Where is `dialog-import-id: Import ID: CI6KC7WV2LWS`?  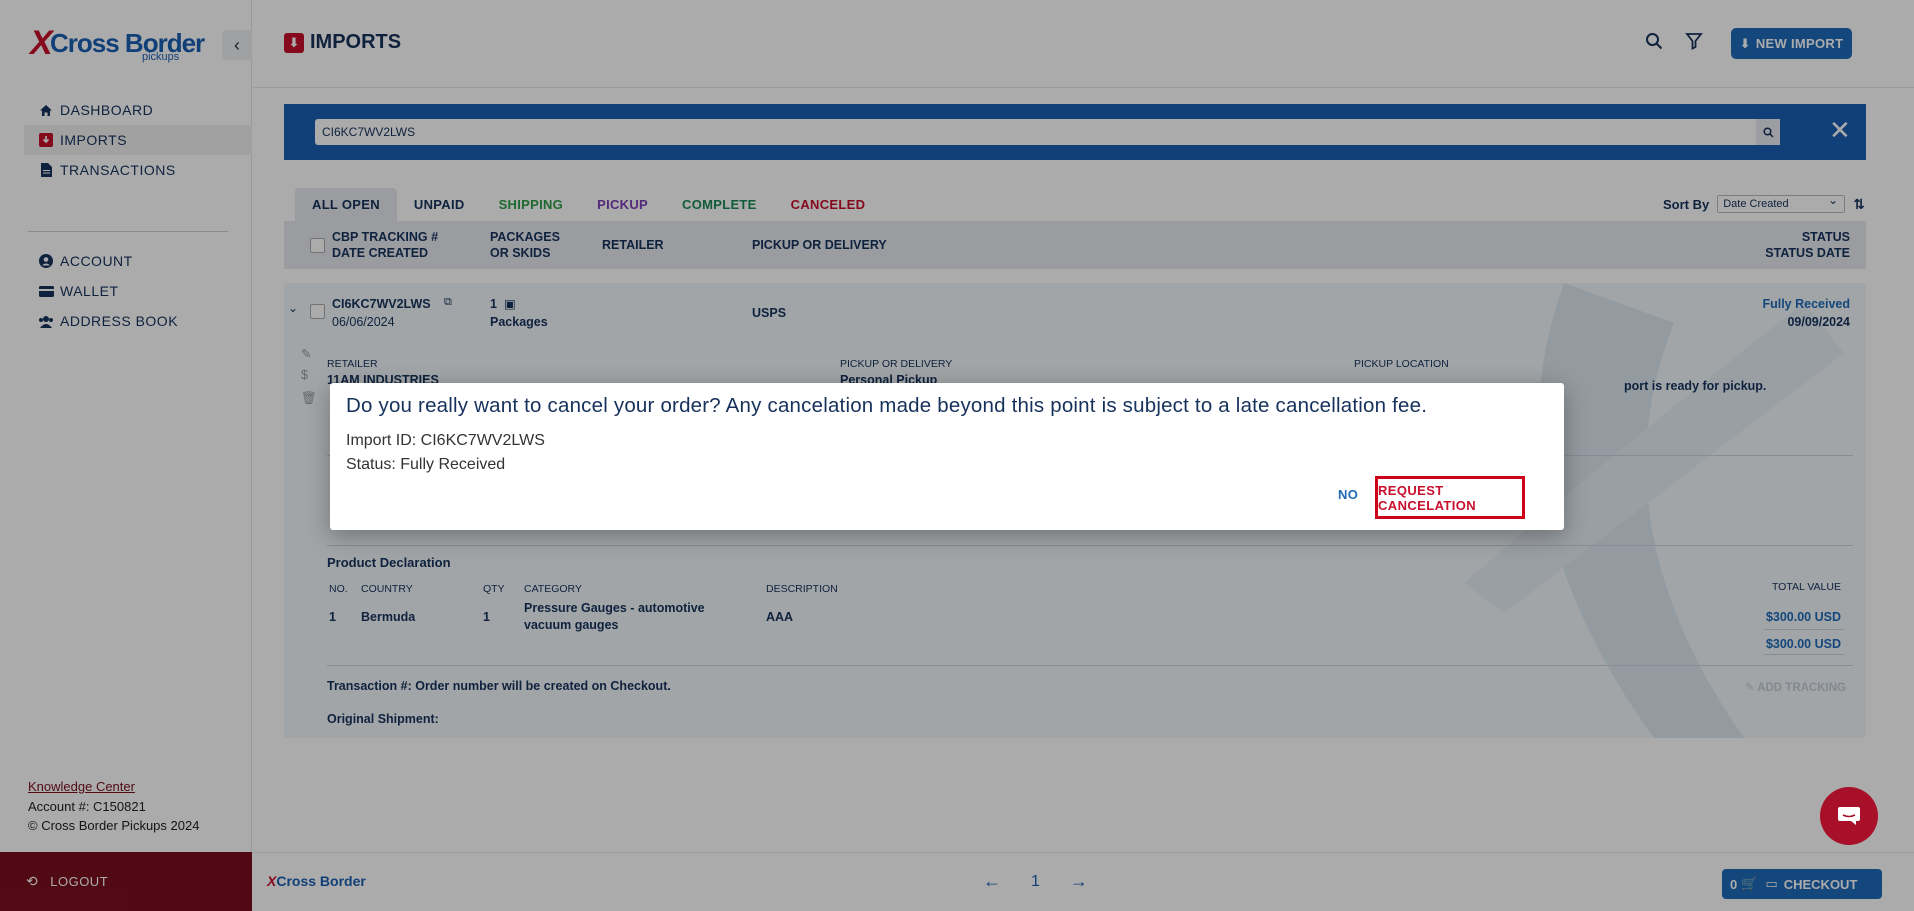 dialog-import-id: Import ID: CI6KC7WV2LWS is located at coordinates (445, 440).